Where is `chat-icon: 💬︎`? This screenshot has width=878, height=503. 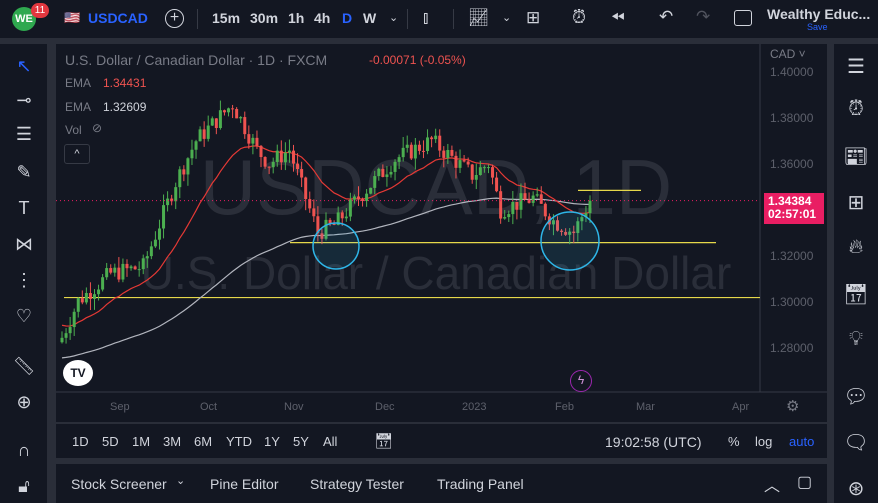 chat-icon: 💬︎ is located at coordinates (856, 396).